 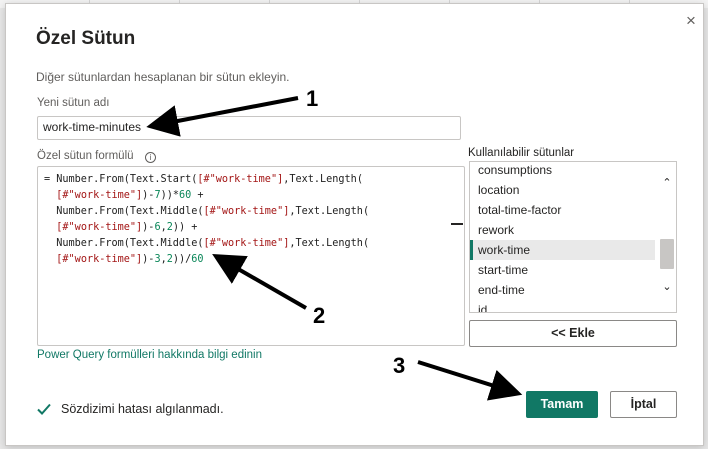 I want to click on new-column-name-label: Yeni sütun adı, so click(x=73, y=103).